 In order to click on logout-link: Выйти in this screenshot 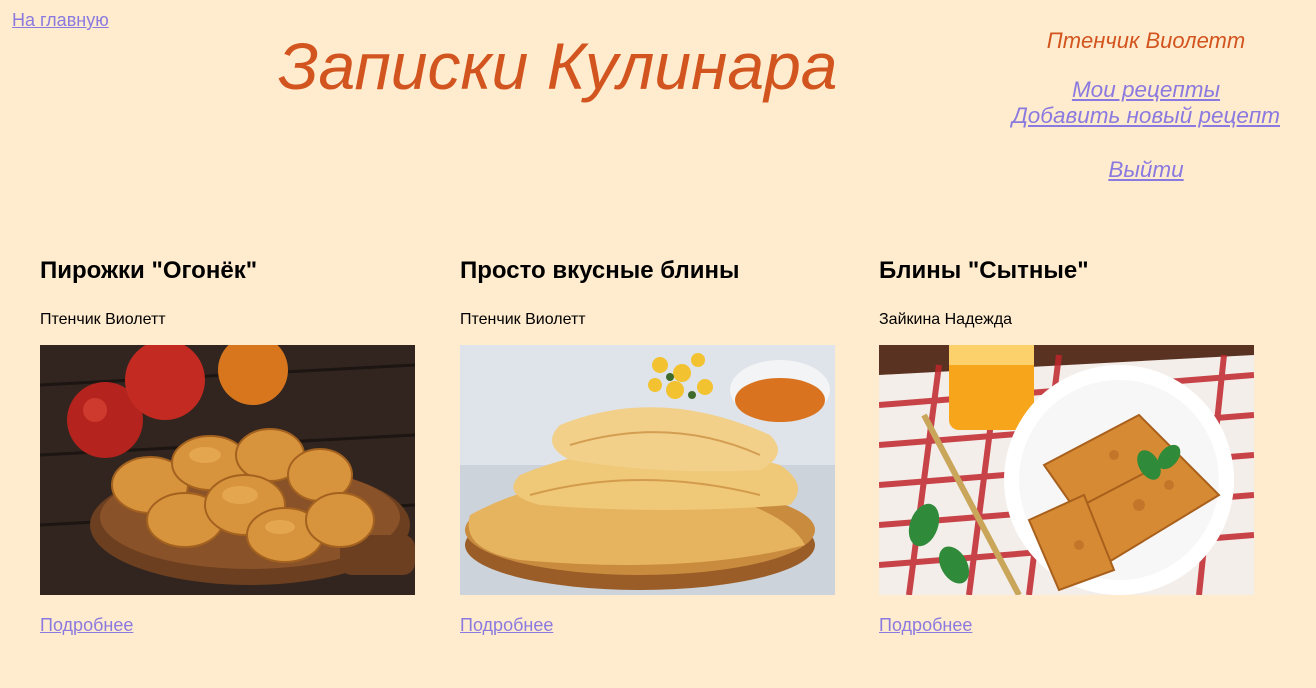, I will do `click(1146, 170)`.